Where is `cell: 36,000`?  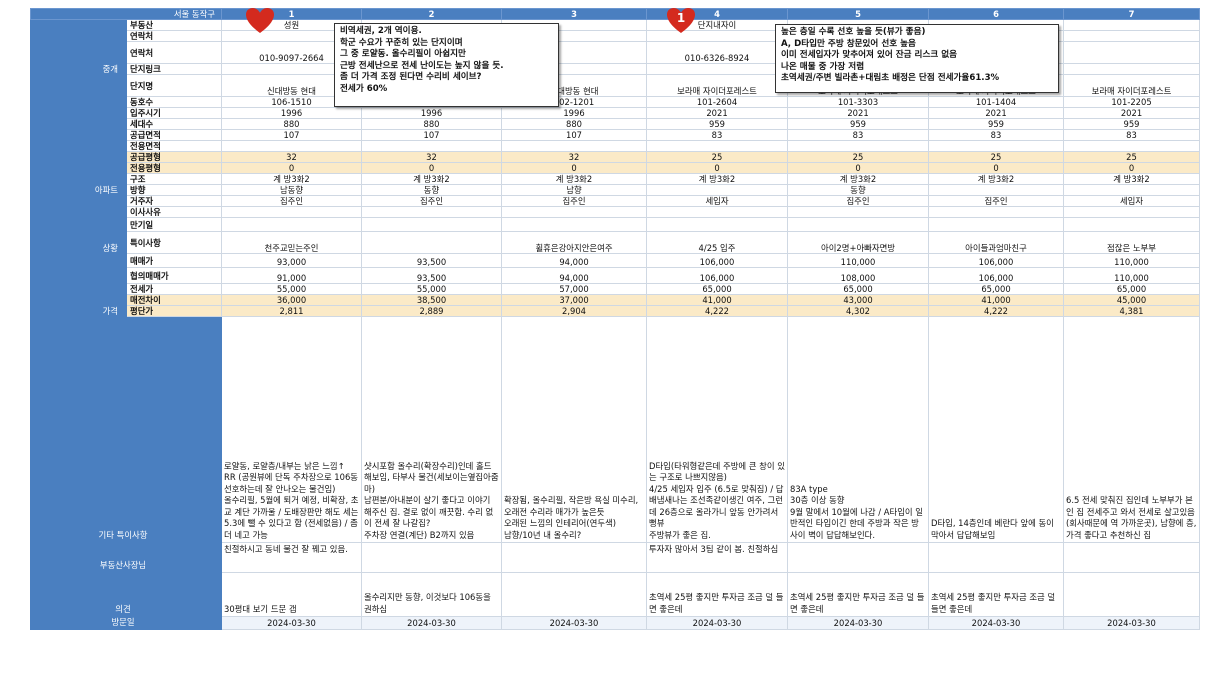
cell: 36,000 is located at coordinates (291, 300).